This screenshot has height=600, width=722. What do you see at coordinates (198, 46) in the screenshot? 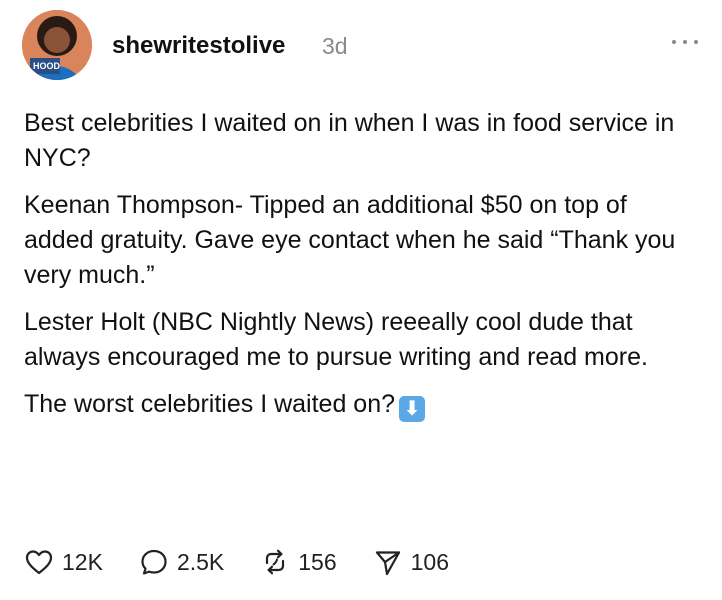
I see `username: shewritestolive` at bounding box center [198, 46].